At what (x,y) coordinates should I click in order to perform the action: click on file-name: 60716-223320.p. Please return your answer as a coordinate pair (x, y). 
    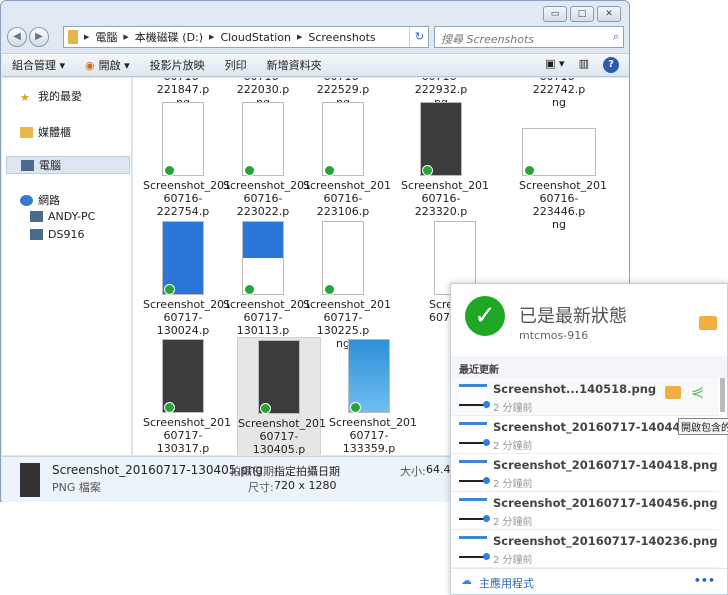
    Looking at the image, I should click on (441, 205).